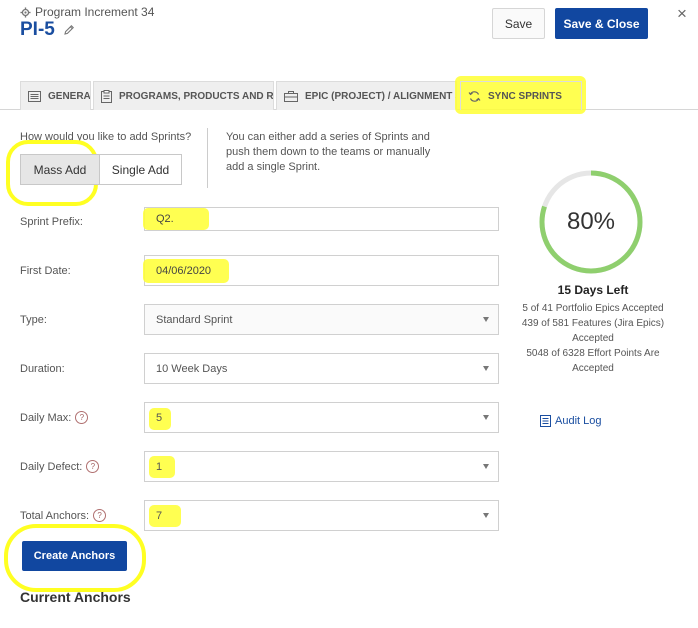 Image resolution: width=698 pixels, height=628 pixels. Describe the element at coordinates (69, 30) in the screenshot. I see `pencil-icon` at that location.